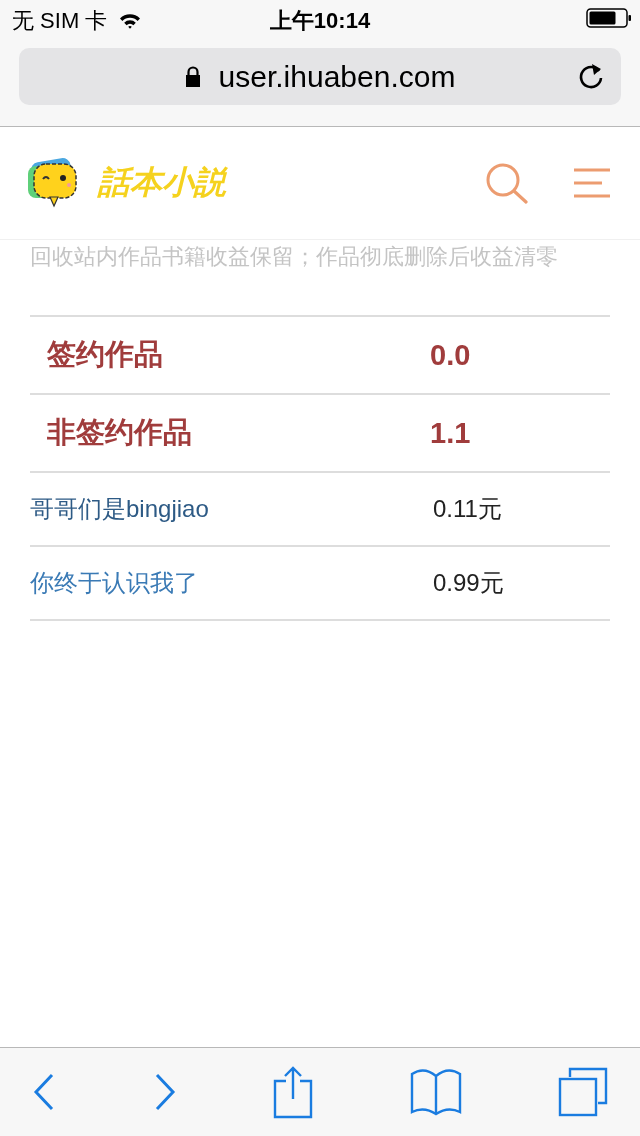 The width and height of the screenshot is (640, 1136). I want to click on address-bar: user.ihuaben.com, so click(320, 76).